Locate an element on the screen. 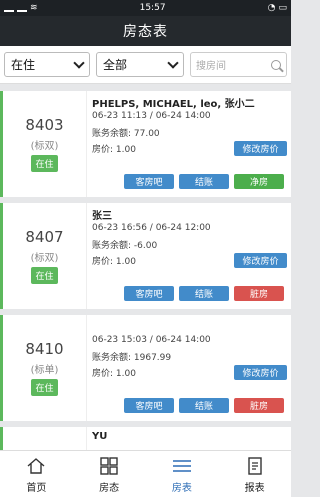 The height and width of the screenshot is (497, 320). type-filter-value: 全部 is located at coordinates (115, 65).